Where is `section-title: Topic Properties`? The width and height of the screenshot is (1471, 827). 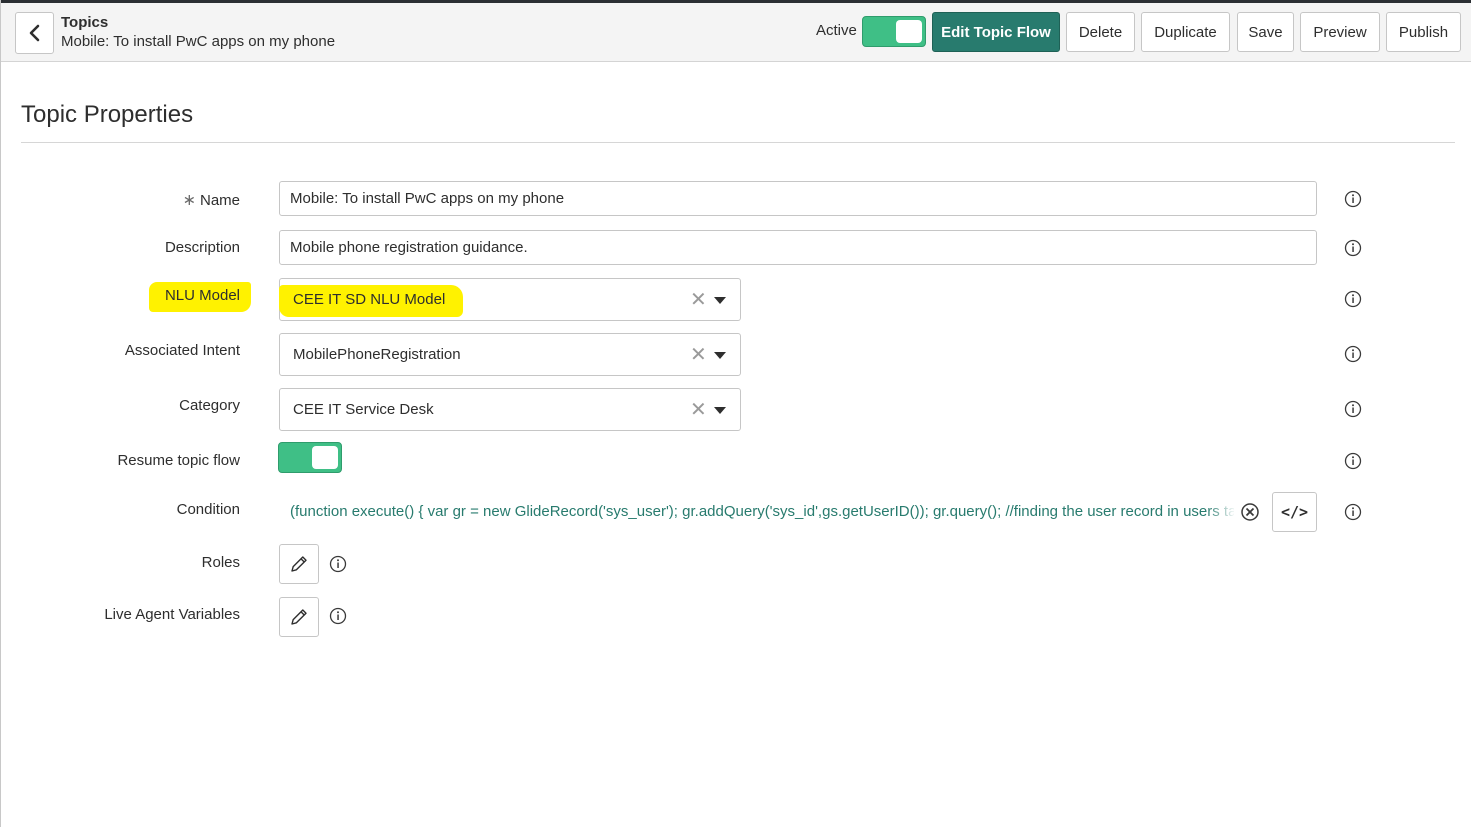
section-title: Topic Properties is located at coordinates (107, 114).